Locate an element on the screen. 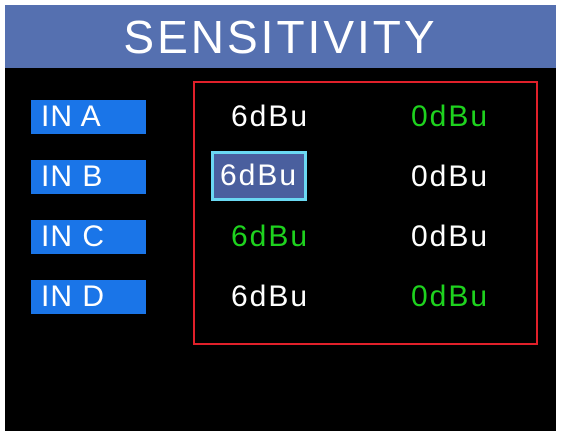 This screenshot has height=431, width=561. in-b-6dbu-option: 6dBu is located at coordinates (259, 176).